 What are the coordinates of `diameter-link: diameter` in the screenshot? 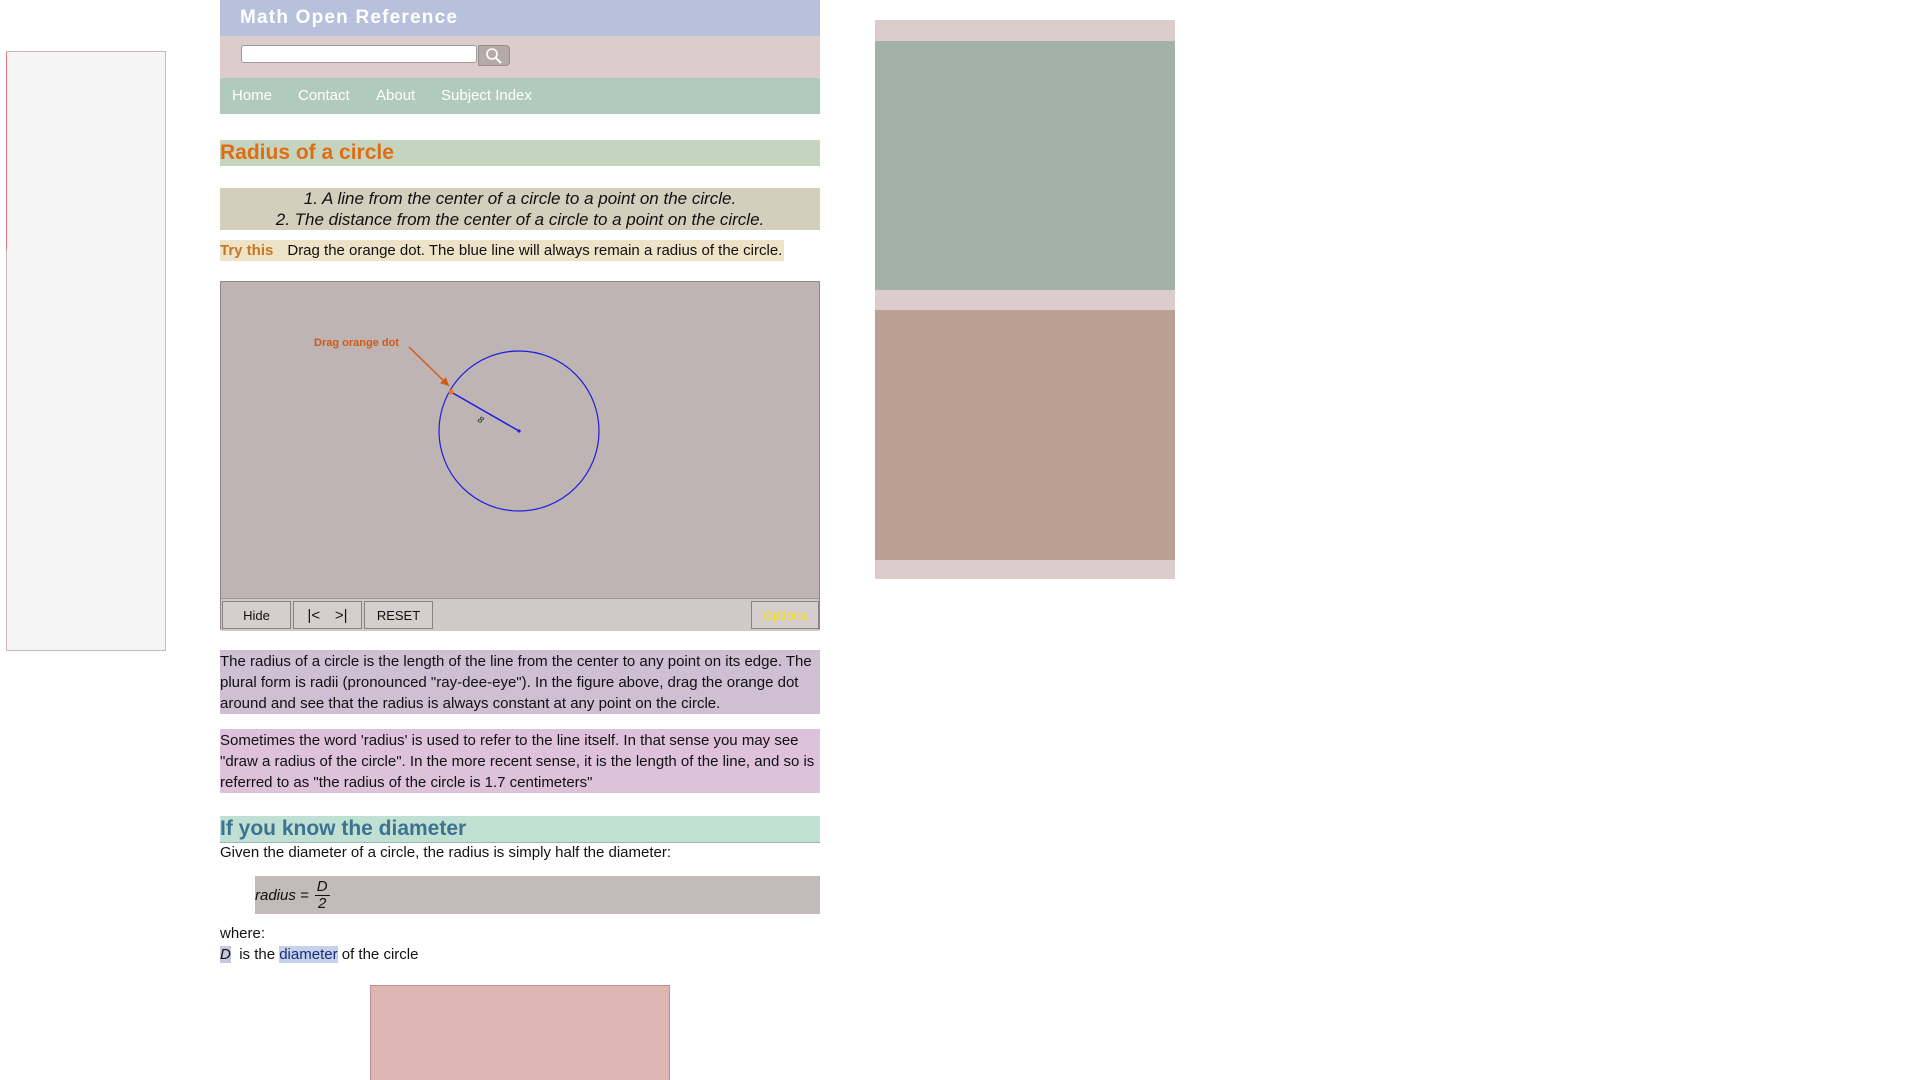 It's located at (308, 954).